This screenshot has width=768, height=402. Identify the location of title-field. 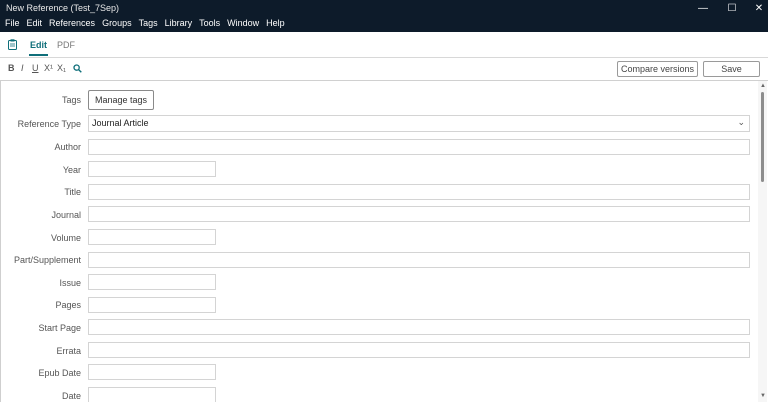
(419, 192).